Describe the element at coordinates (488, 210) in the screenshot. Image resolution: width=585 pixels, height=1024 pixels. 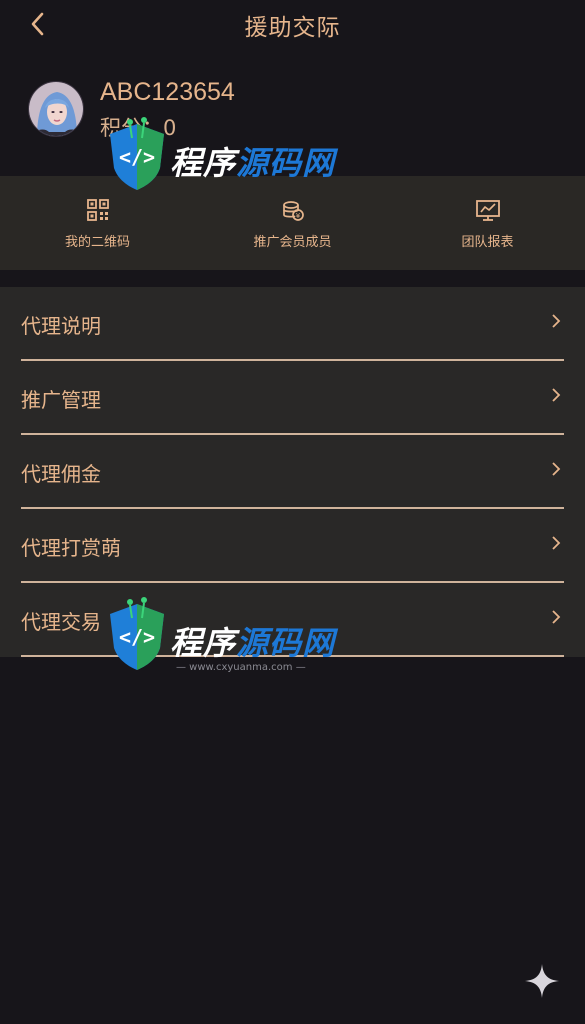
I see `chart-monitor-icon` at that location.